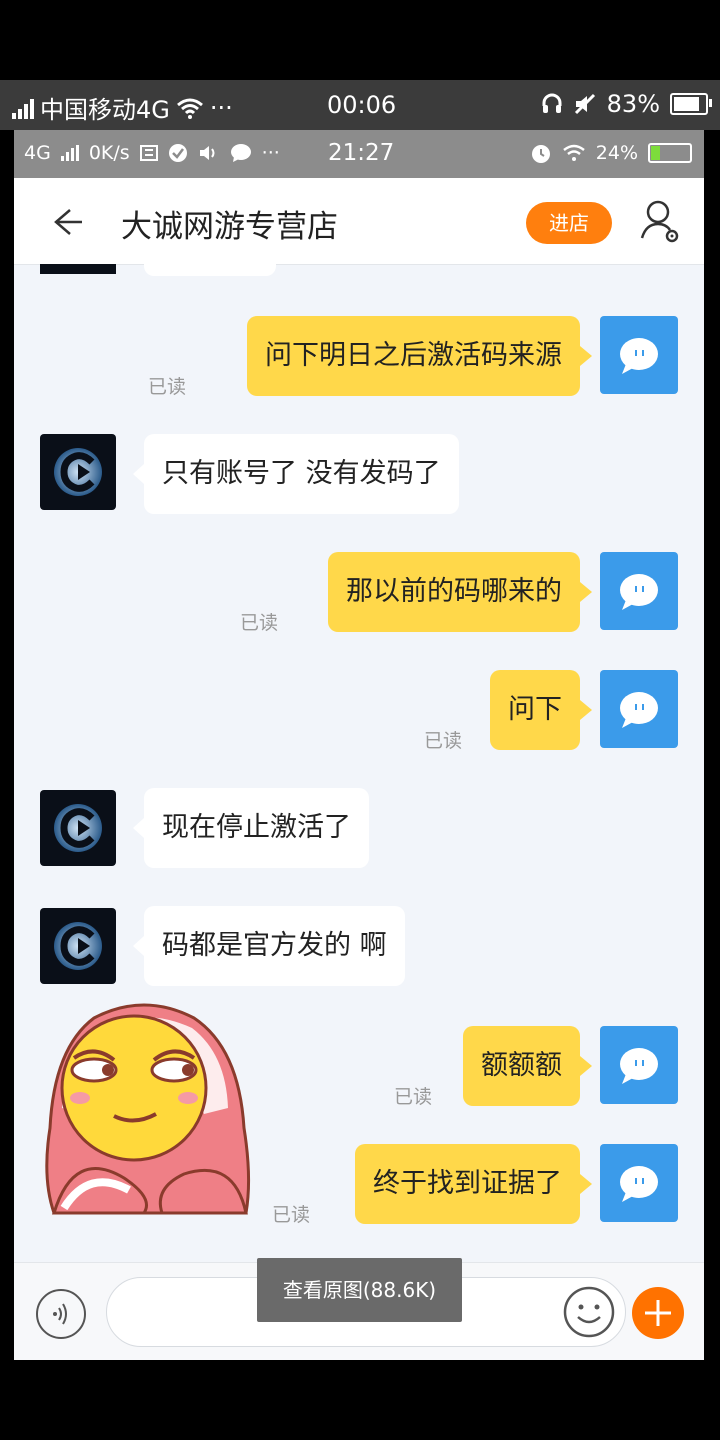 Image resolution: width=720 pixels, height=1440 pixels. I want to click on inner-status-bar: 4G 0K/s ··· 21:27 24%, so click(359, 154).